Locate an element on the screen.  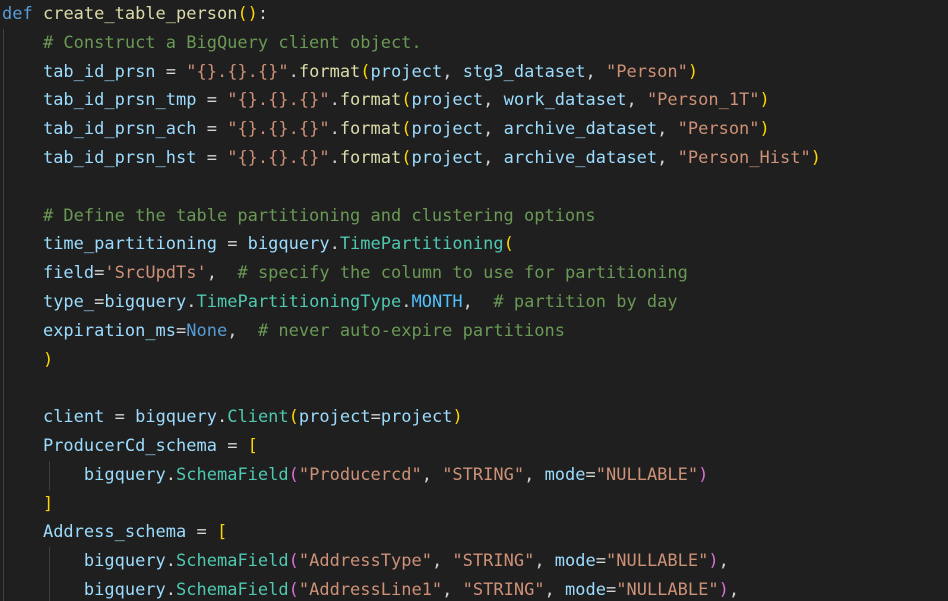
code-line: ] is located at coordinates (474, 504).